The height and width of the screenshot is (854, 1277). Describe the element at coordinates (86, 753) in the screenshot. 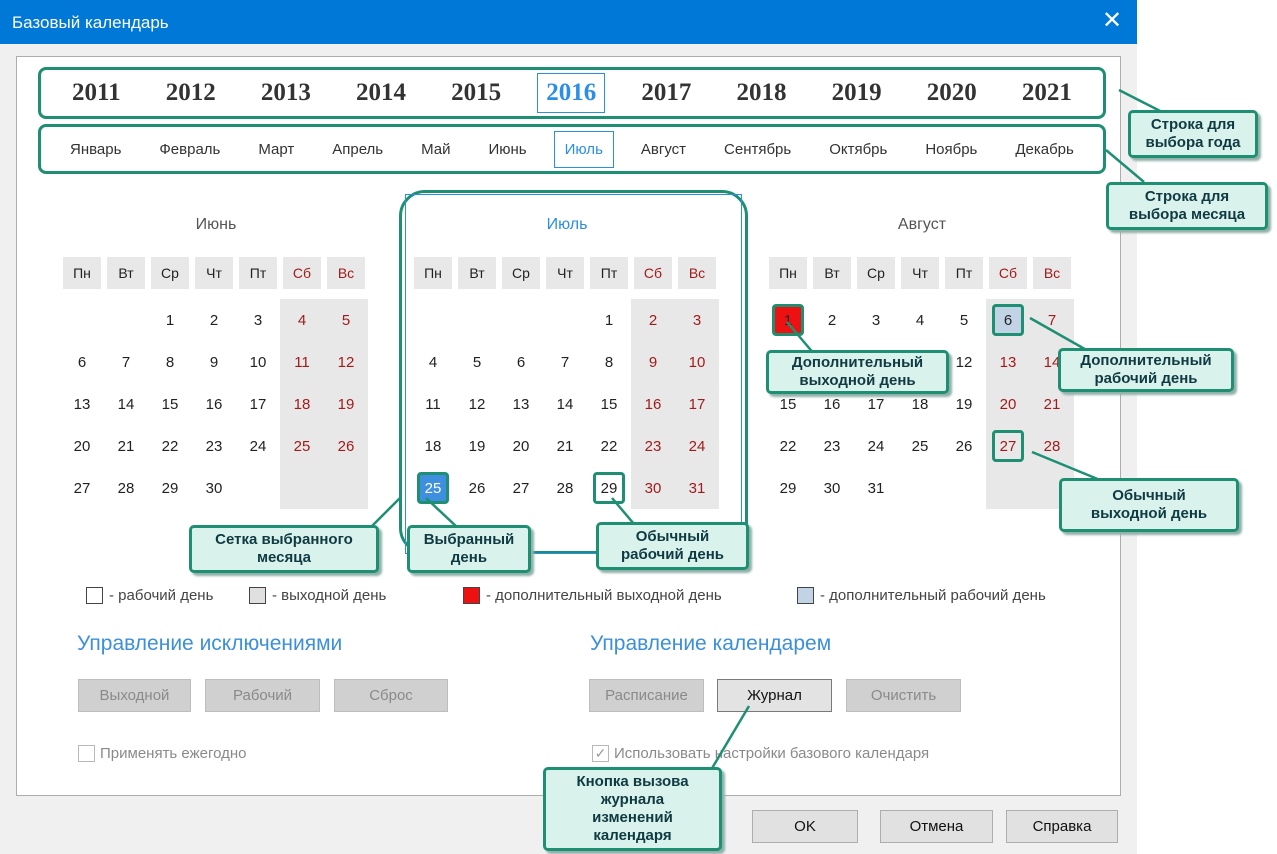

I see `checkbox-box` at that location.